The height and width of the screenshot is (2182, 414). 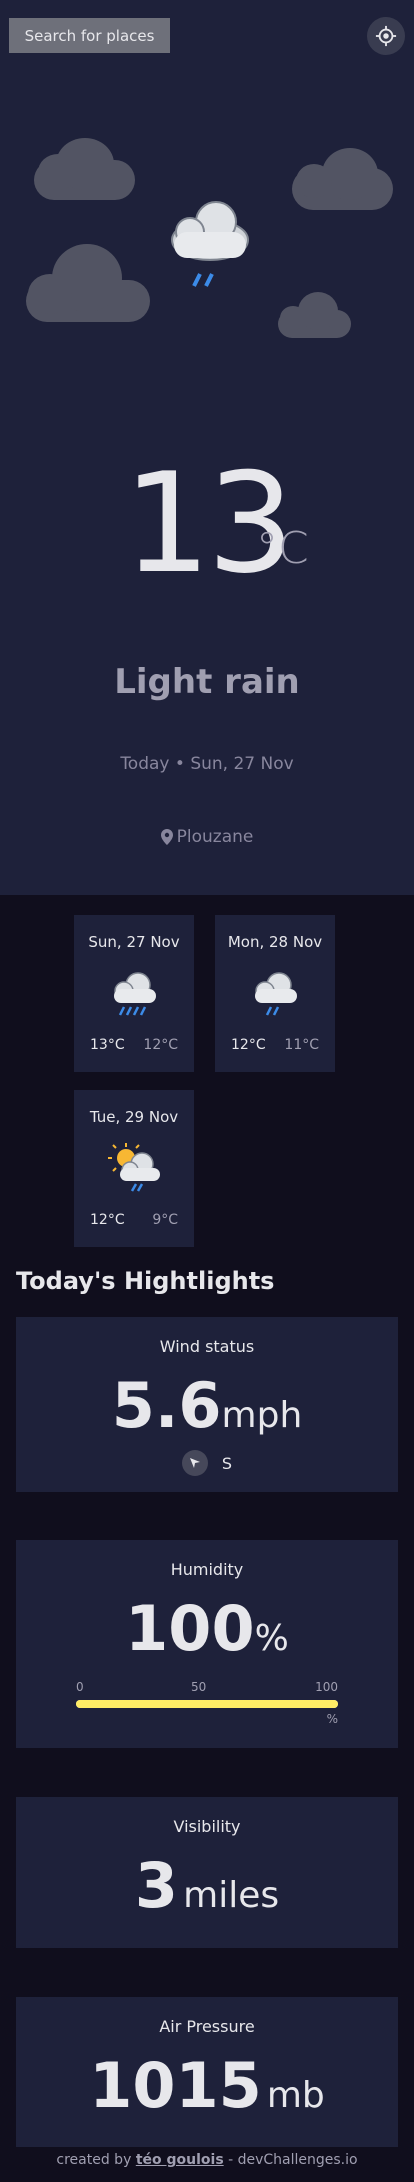 I want to click on forecast-card: Tue, 29 Nov 12°C 9°C, so click(x=134, y=1168).